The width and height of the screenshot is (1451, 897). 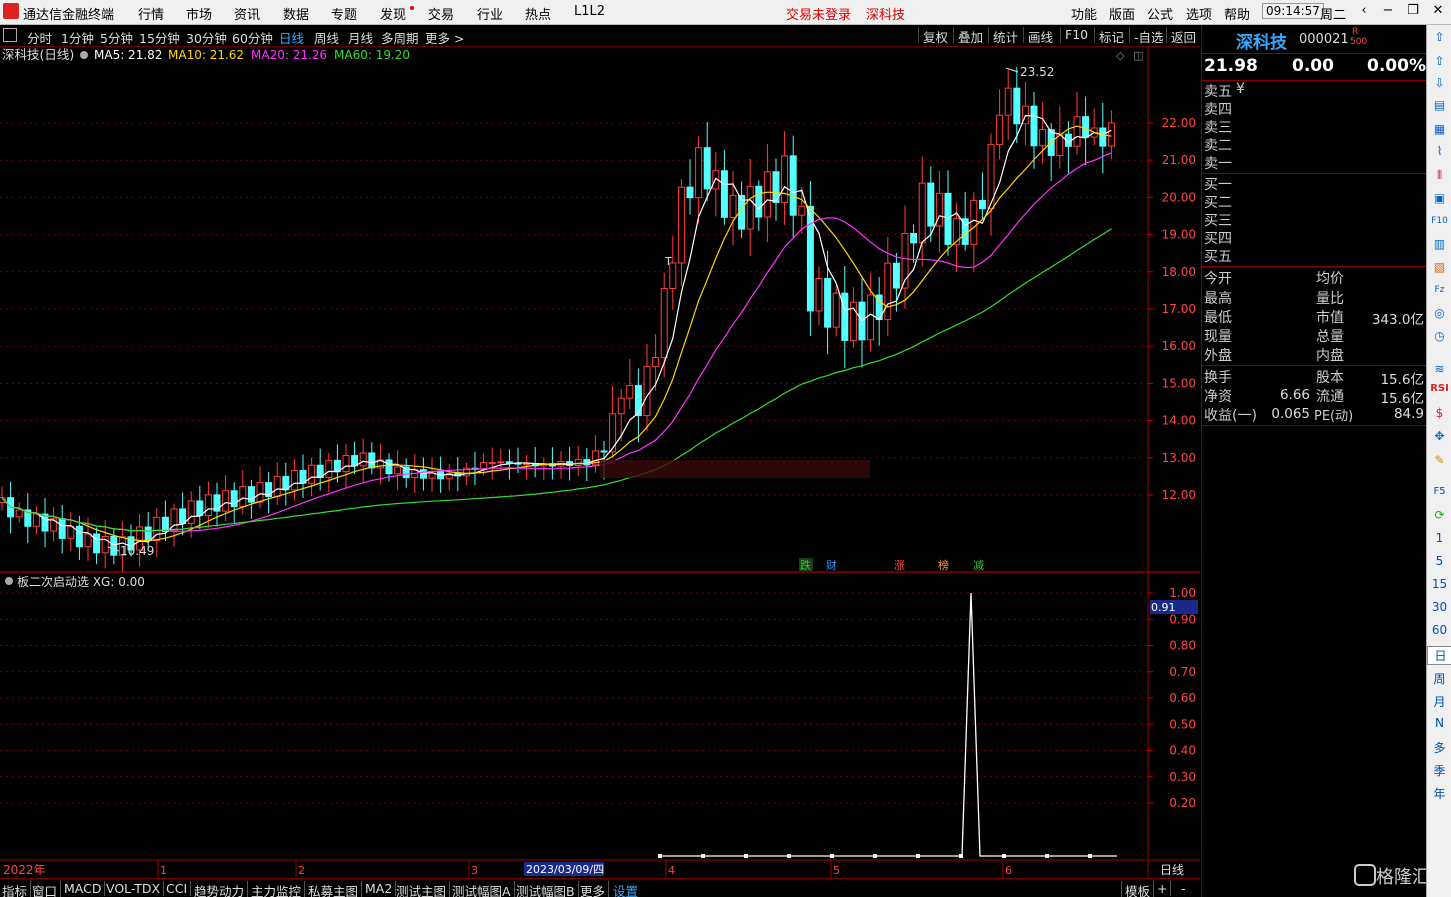 I want to click on arrow-up-outline-icon: ⇧, so click(x=1439, y=61).